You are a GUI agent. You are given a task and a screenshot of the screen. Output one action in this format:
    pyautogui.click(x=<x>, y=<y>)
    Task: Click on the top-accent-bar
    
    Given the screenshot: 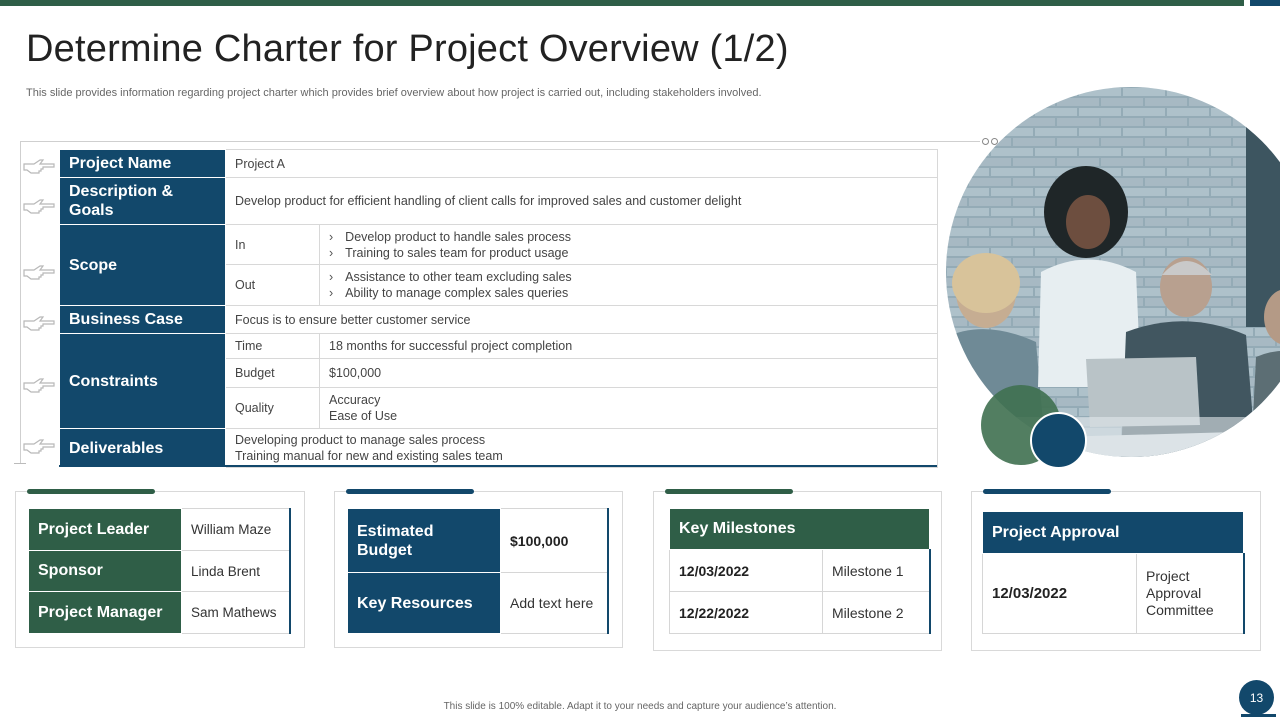 What is the action you would take?
    pyautogui.click(x=622, y=3)
    